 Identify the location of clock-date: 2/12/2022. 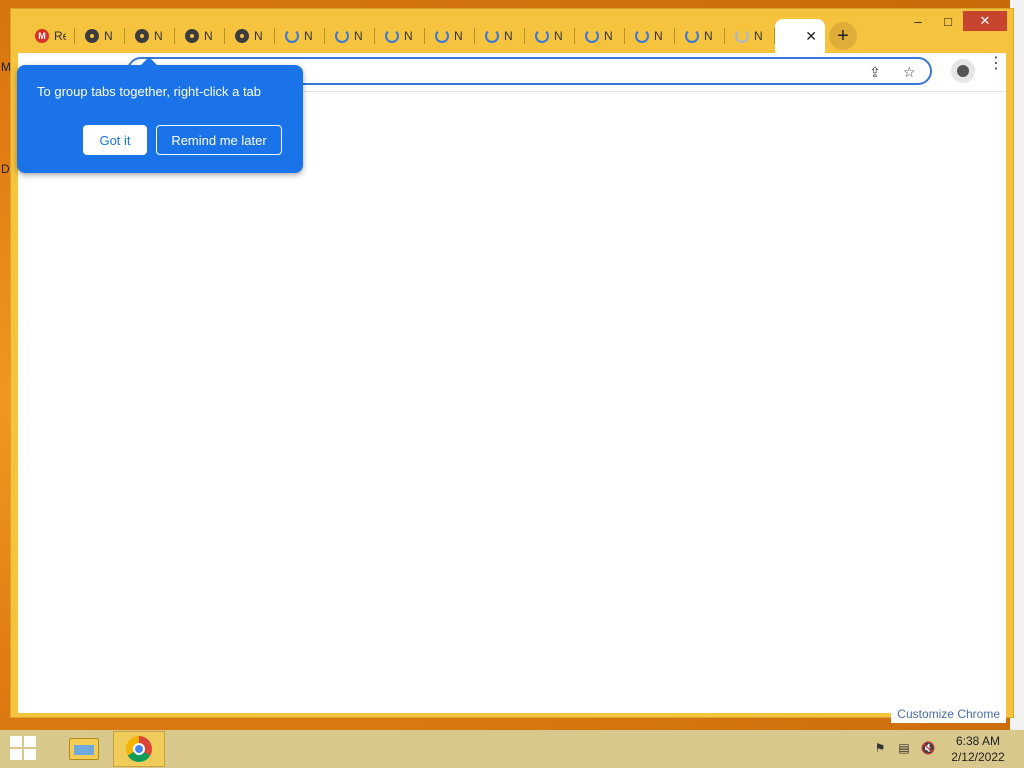
(978, 757).